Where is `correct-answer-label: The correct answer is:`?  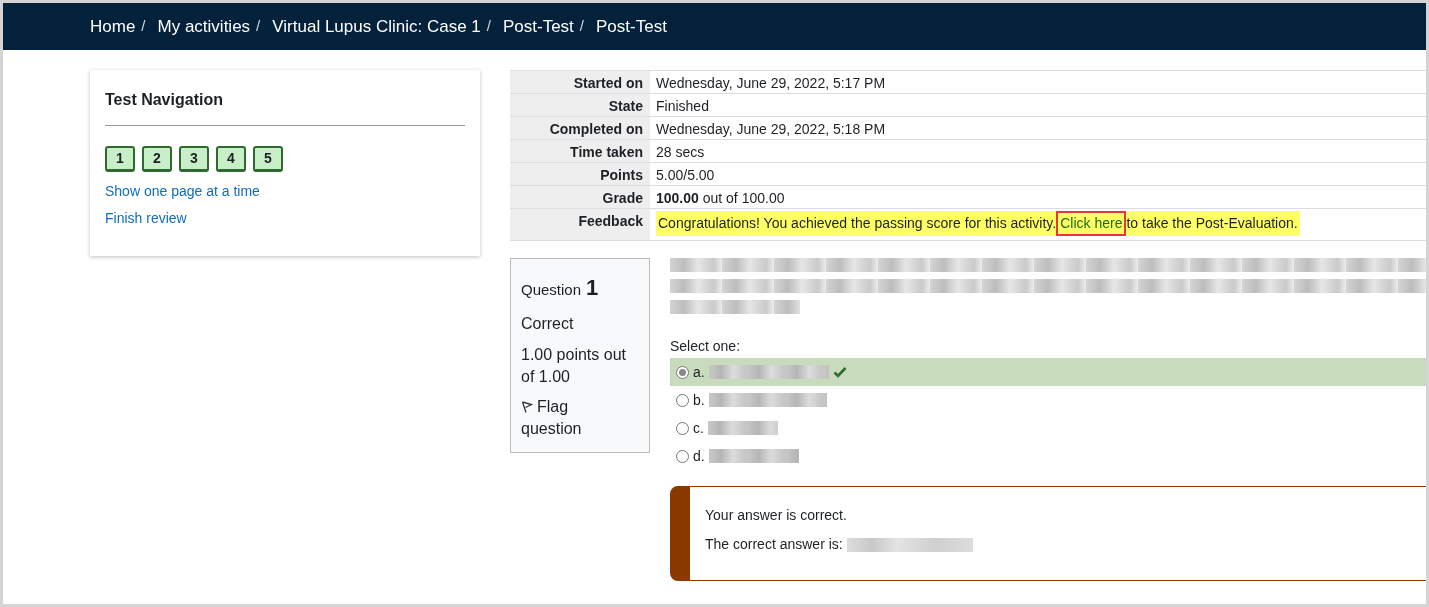
correct-answer-label: The correct answer is: is located at coordinates (774, 544).